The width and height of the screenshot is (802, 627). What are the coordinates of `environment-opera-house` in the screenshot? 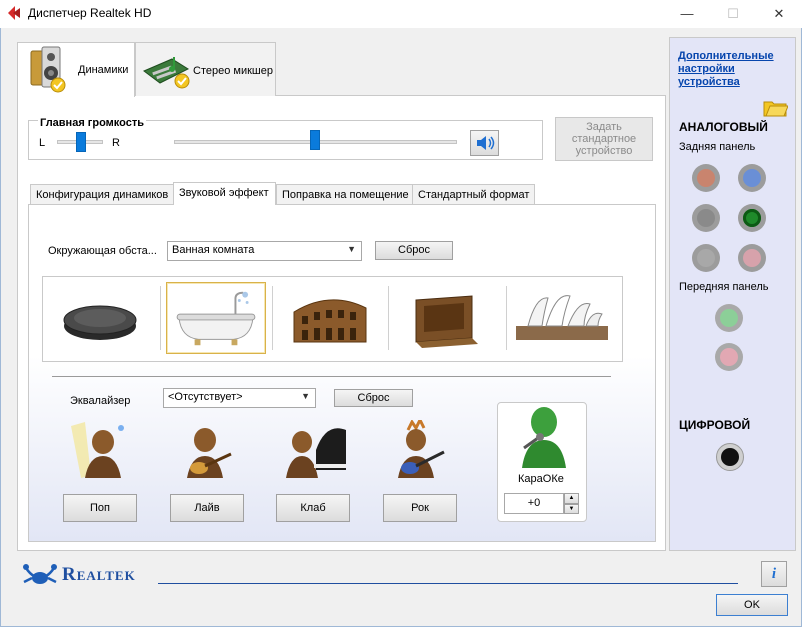 It's located at (562, 318).